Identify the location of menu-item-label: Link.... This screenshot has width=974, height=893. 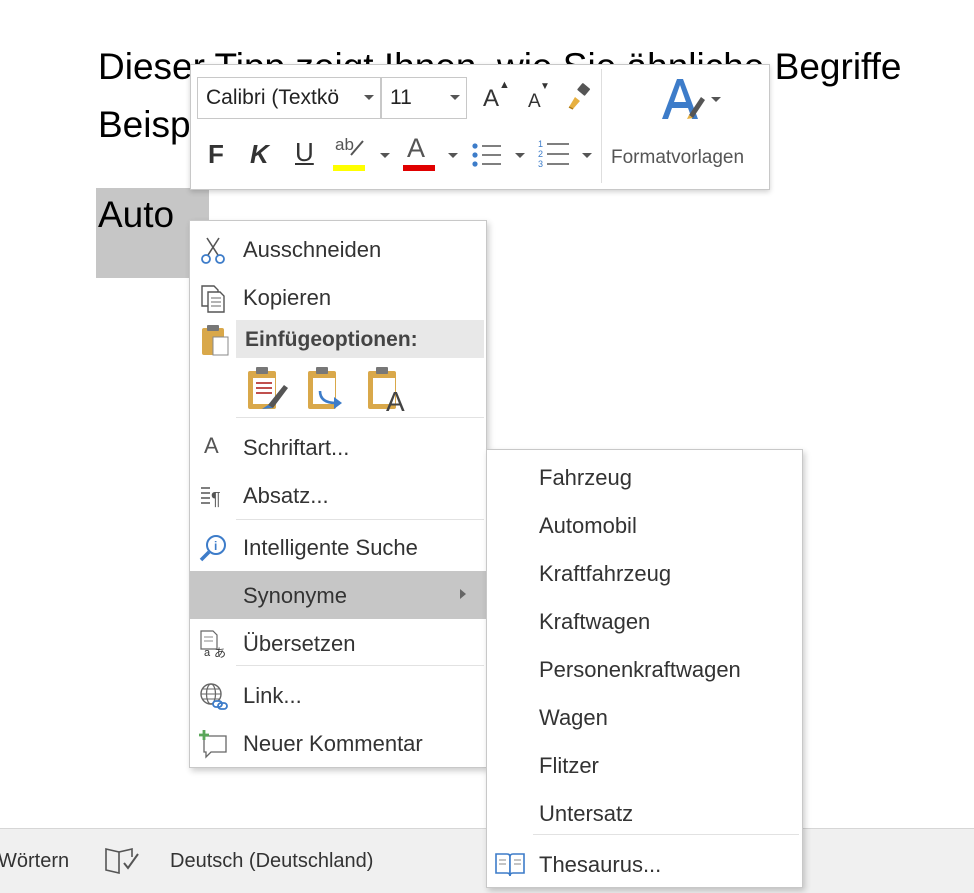
(272, 695).